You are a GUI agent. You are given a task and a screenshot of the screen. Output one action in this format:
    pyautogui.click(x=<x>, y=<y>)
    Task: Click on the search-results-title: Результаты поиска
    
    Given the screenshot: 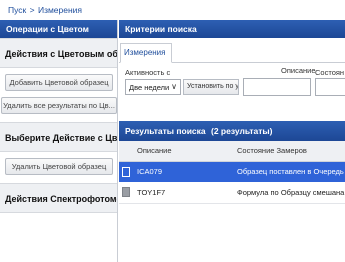 What is the action you would take?
    pyautogui.click(x=165, y=131)
    